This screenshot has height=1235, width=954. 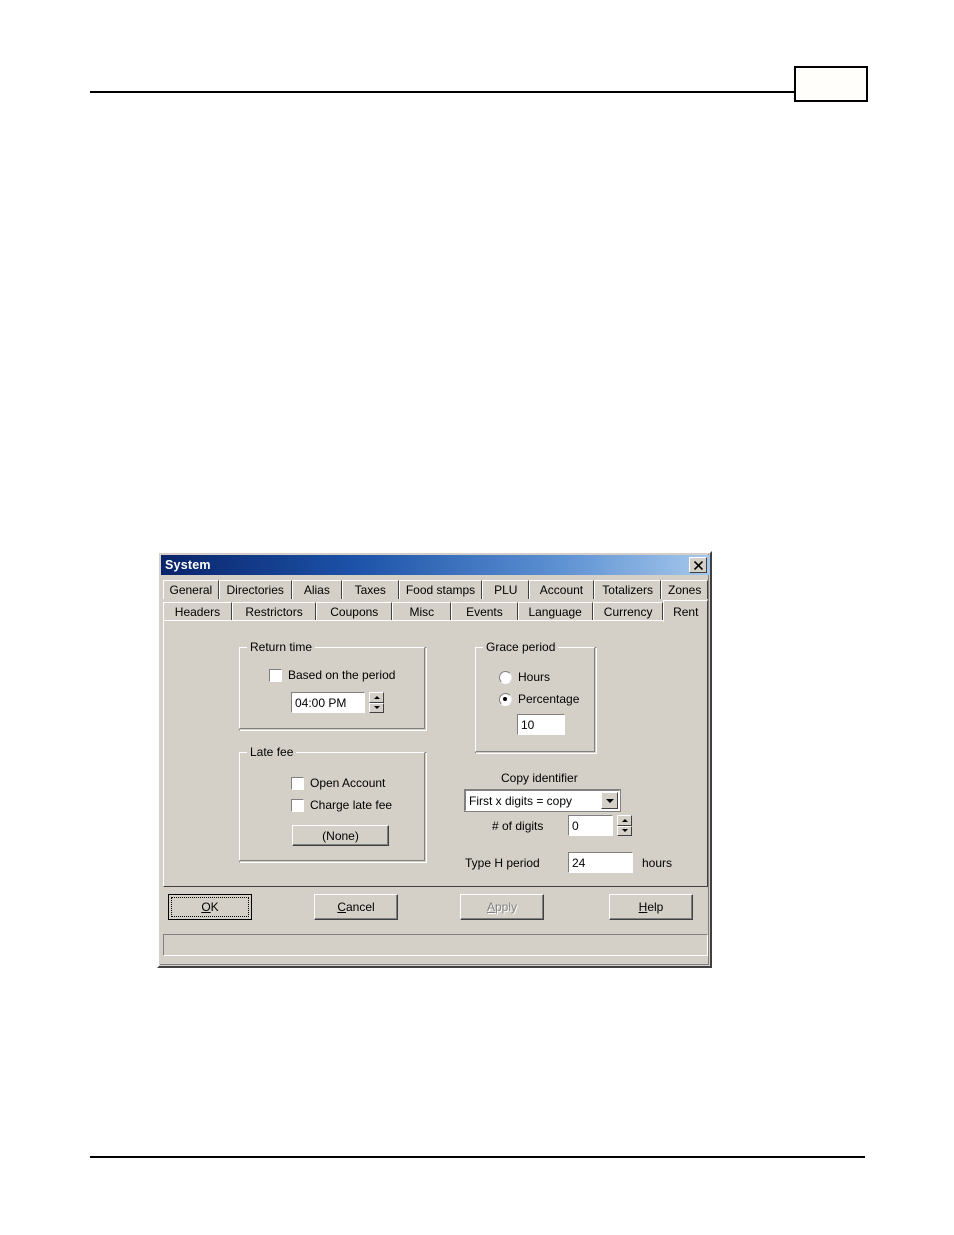 What do you see at coordinates (316, 589) in the screenshot?
I see `tab-alias: Alias` at bounding box center [316, 589].